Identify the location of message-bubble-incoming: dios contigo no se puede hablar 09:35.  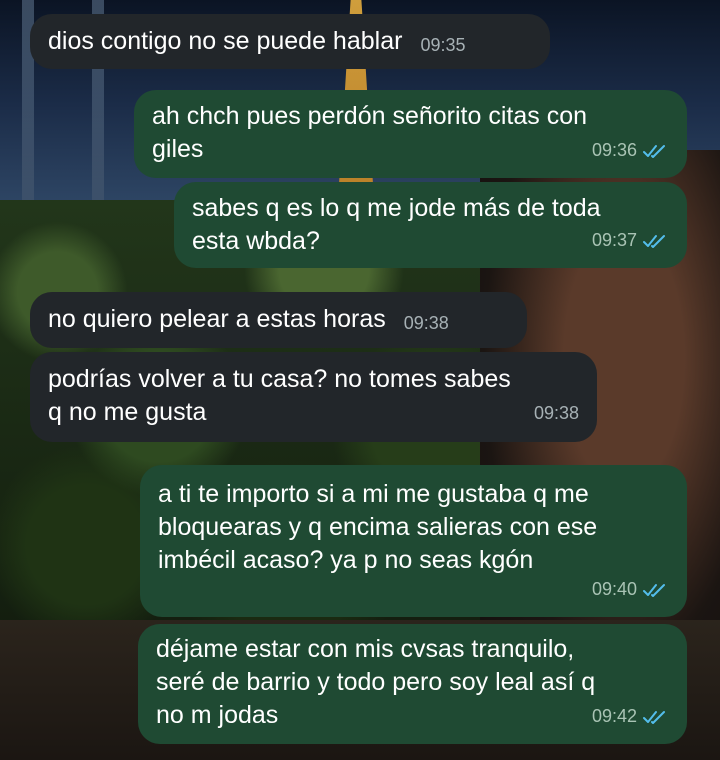
(290, 41).